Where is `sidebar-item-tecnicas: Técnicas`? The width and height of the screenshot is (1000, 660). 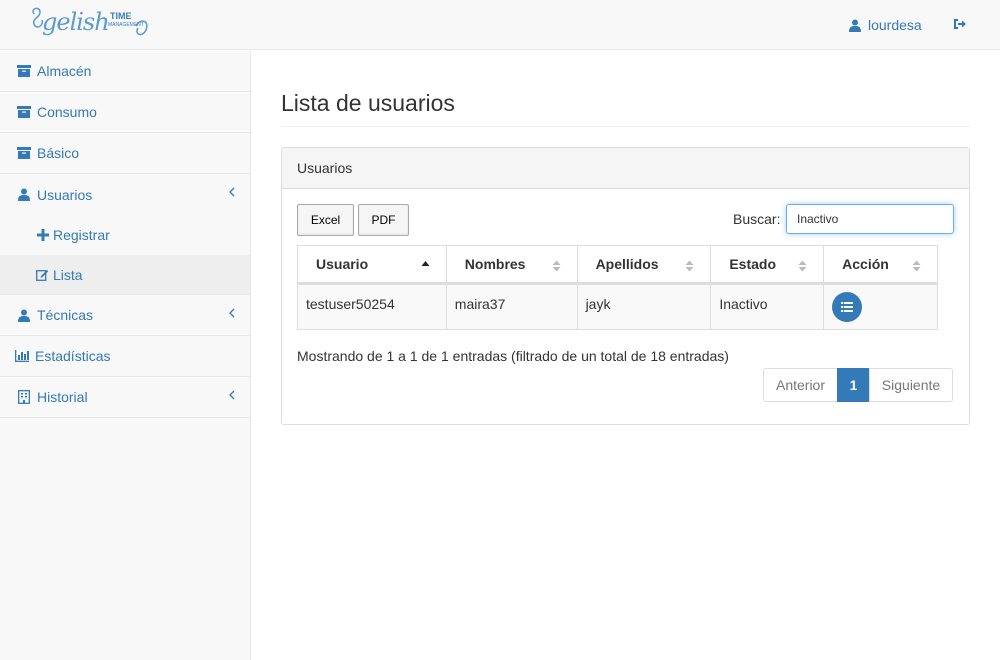 sidebar-item-tecnicas: Técnicas is located at coordinates (125, 315).